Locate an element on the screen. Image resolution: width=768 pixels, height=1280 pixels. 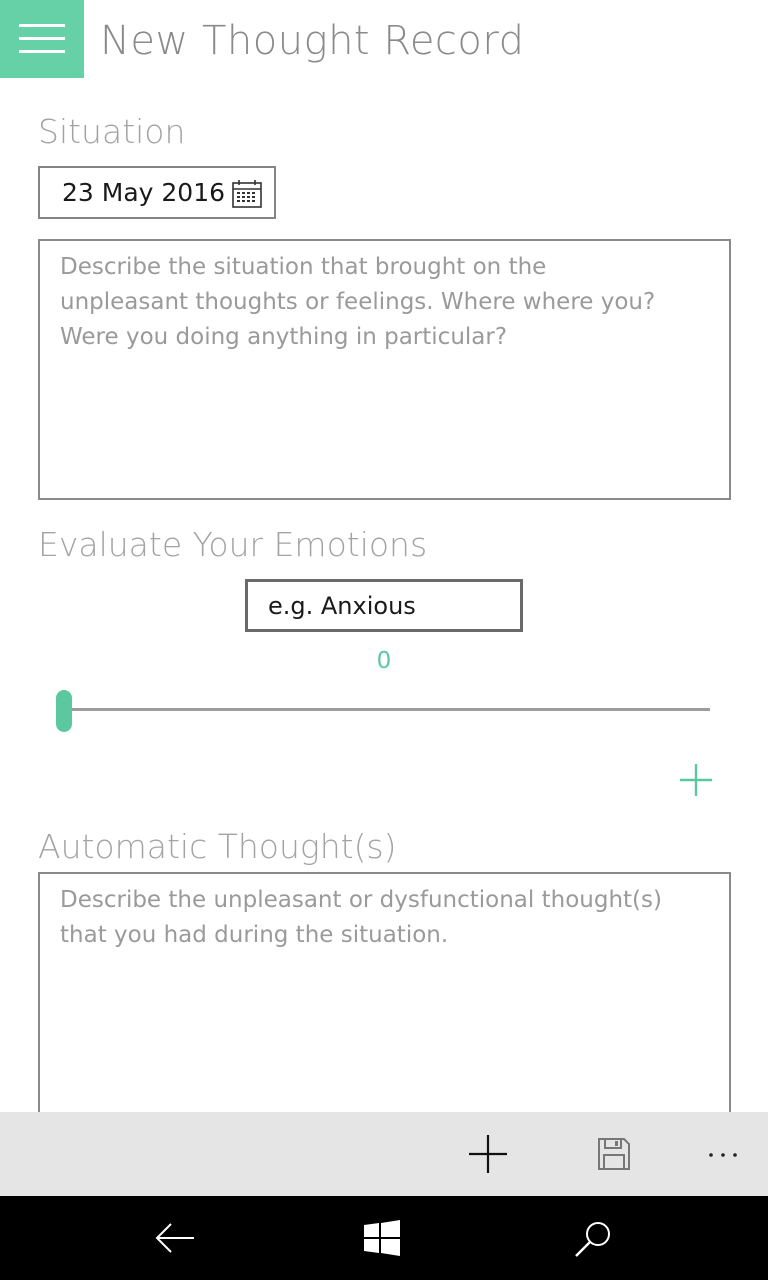
date-value: 23 May 2016 is located at coordinates (144, 192).